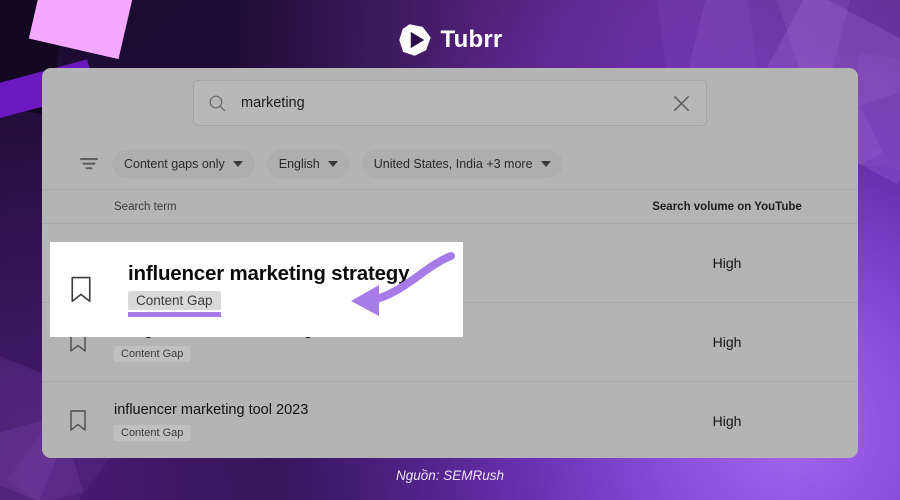 This screenshot has height=500, width=900. I want to click on search-input: marketing, so click(449, 103).